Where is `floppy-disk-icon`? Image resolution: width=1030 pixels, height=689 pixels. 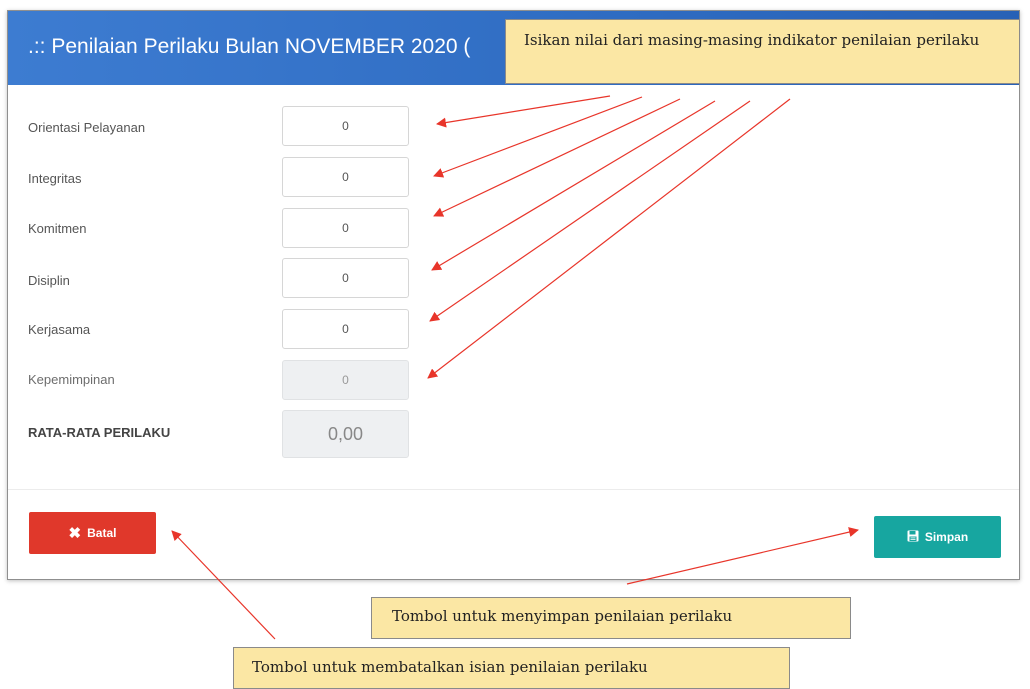 floppy-disk-icon is located at coordinates (913, 537).